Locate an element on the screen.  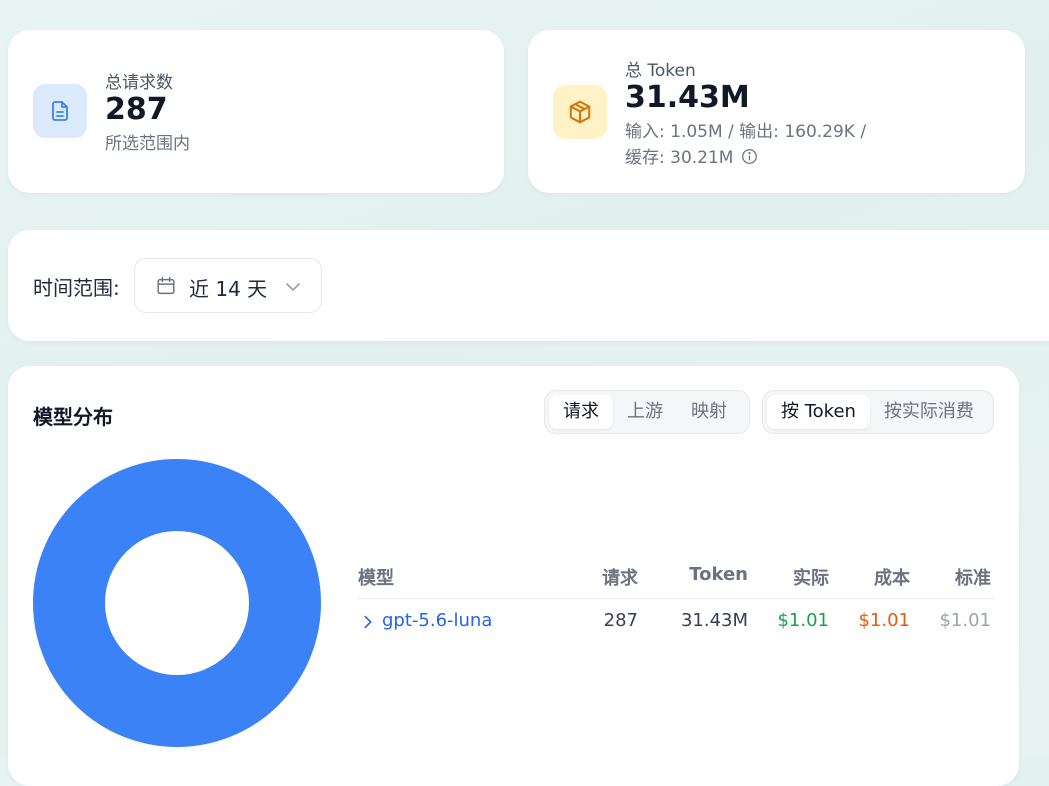
time-range-select: 近 14 天 is located at coordinates (228, 285).